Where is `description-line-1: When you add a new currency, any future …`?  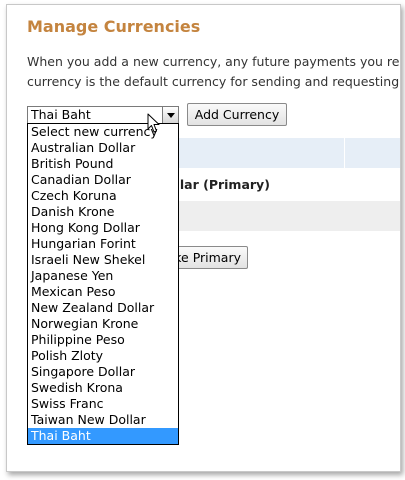
description-line-1: When you add a new currency, any future … is located at coordinates (214, 61).